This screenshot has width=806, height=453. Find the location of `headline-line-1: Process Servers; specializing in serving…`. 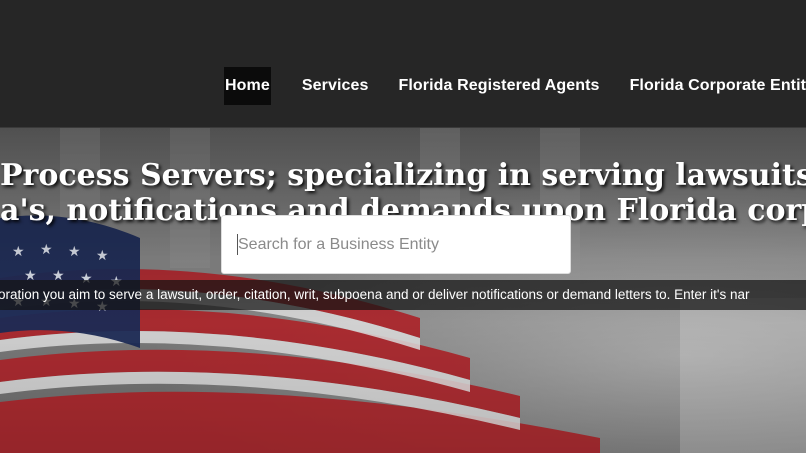

headline-line-1: Process Servers; specializing in serving… is located at coordinates (403, 175).